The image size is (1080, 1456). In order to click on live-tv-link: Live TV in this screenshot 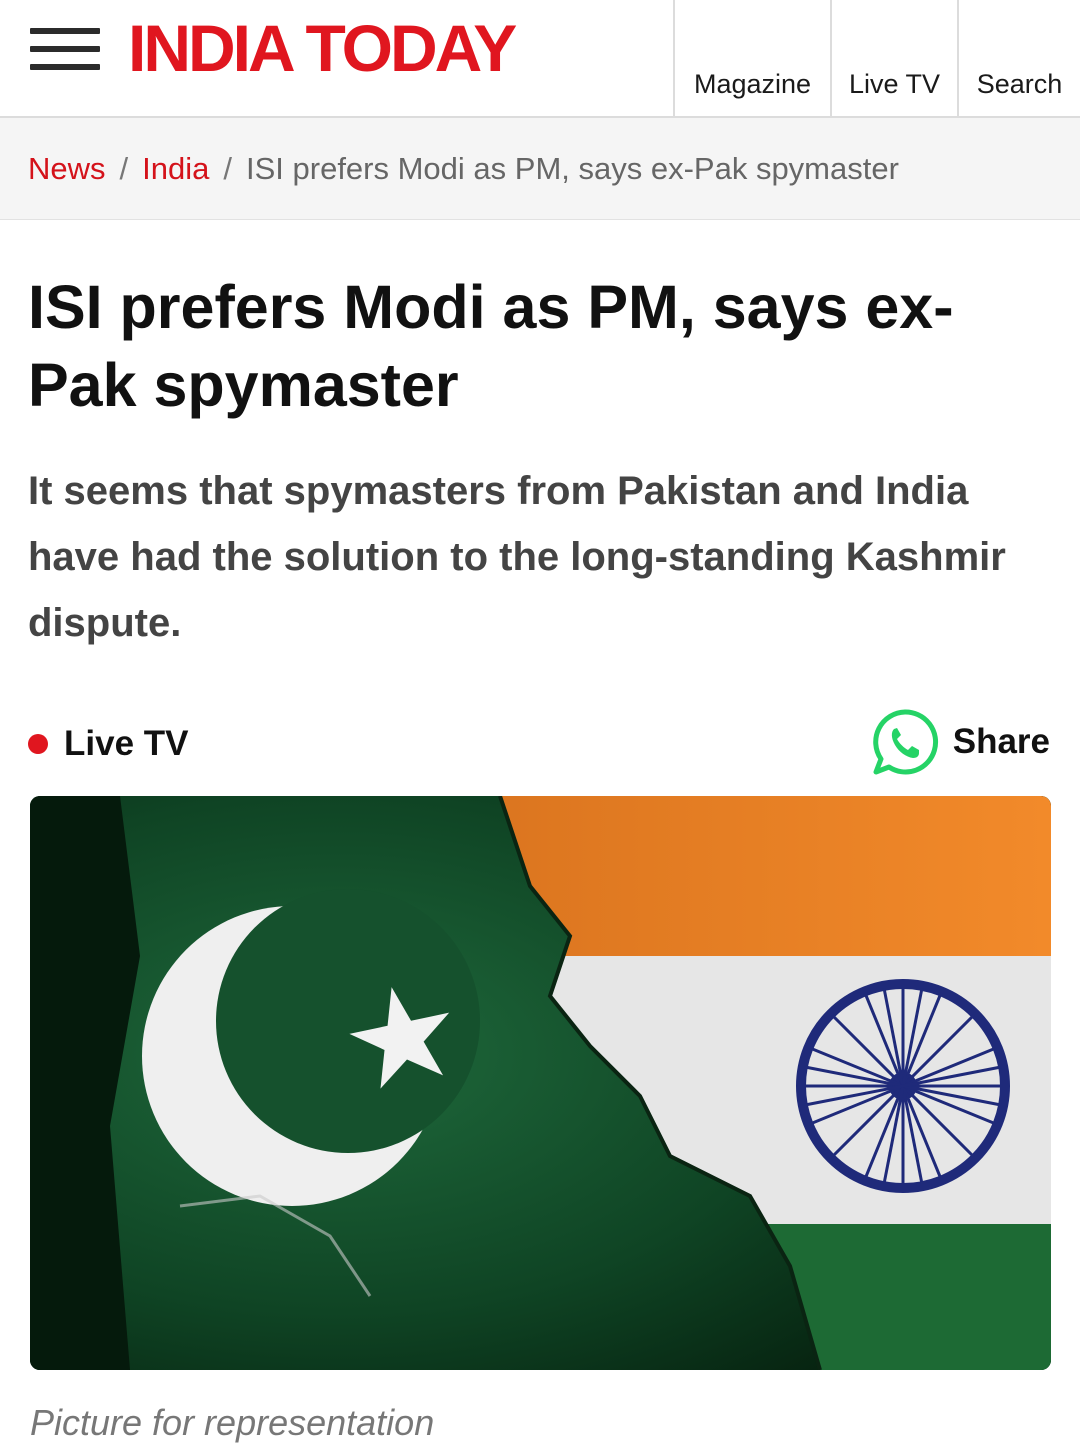, I will do `click(108, 744)`.